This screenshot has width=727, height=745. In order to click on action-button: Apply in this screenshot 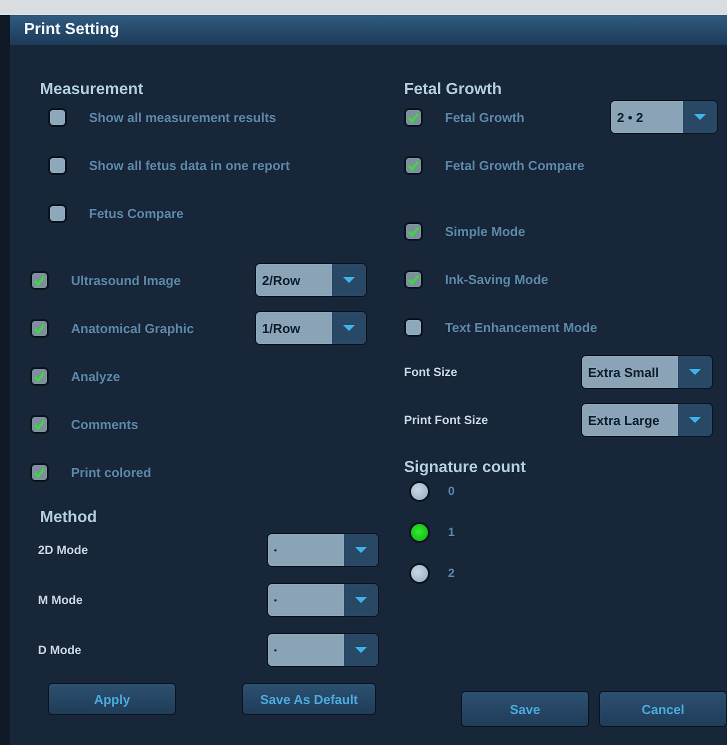, I will do `click(112, 699)`.